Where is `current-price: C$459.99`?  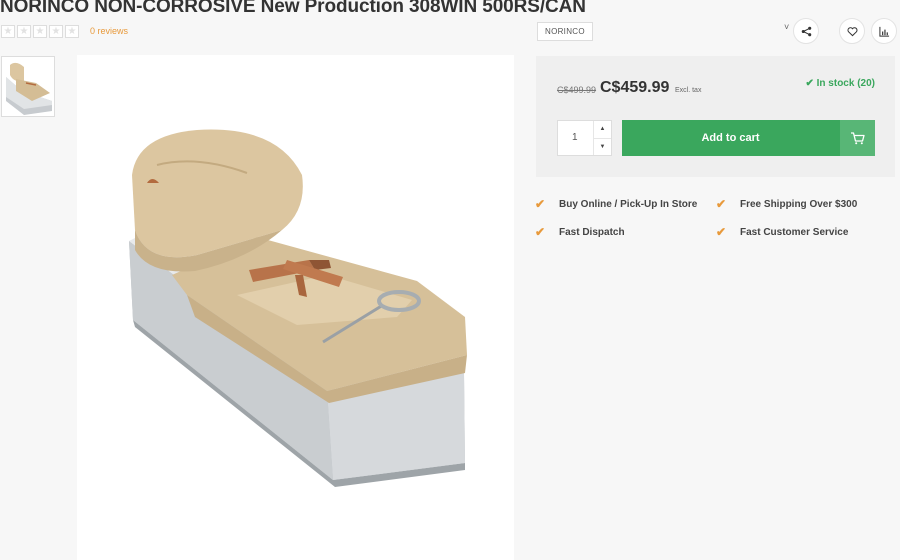 current-price: C$459.99 is located at coordinates (635, 87).